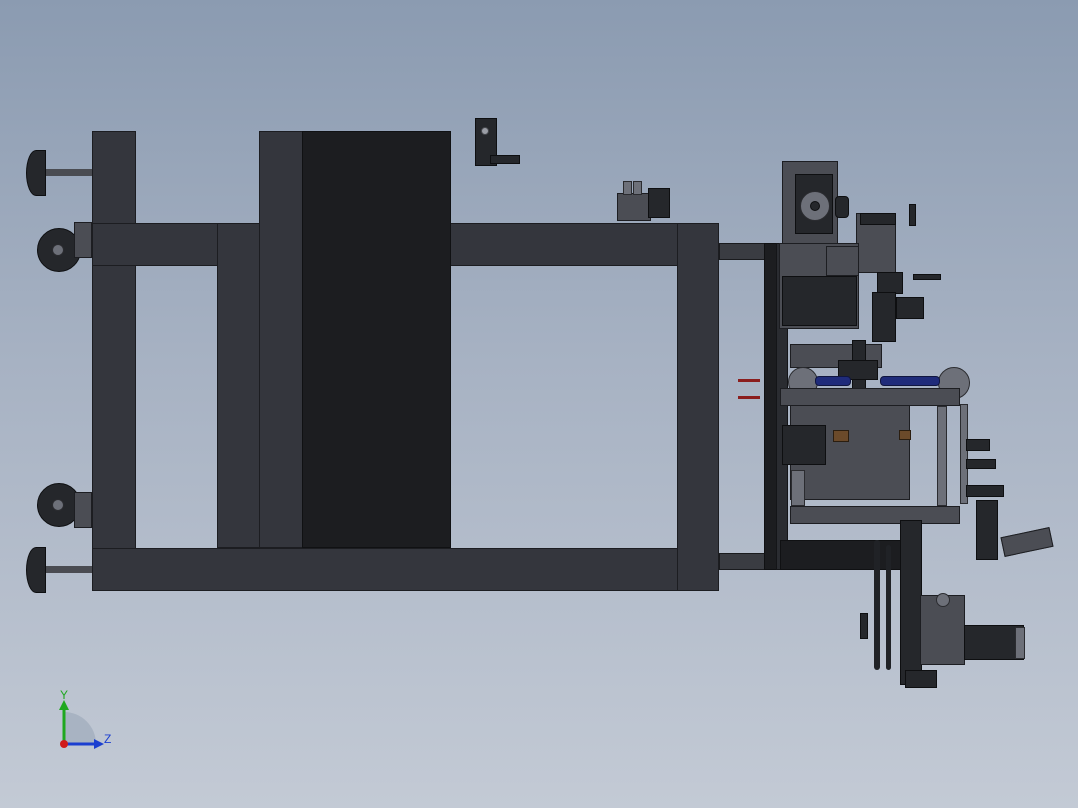 This screenshot has width=1078, height=808. Describe the element at coordinates (819, 301) in the screenshot. I see `mid-housing-shadow` at that location.